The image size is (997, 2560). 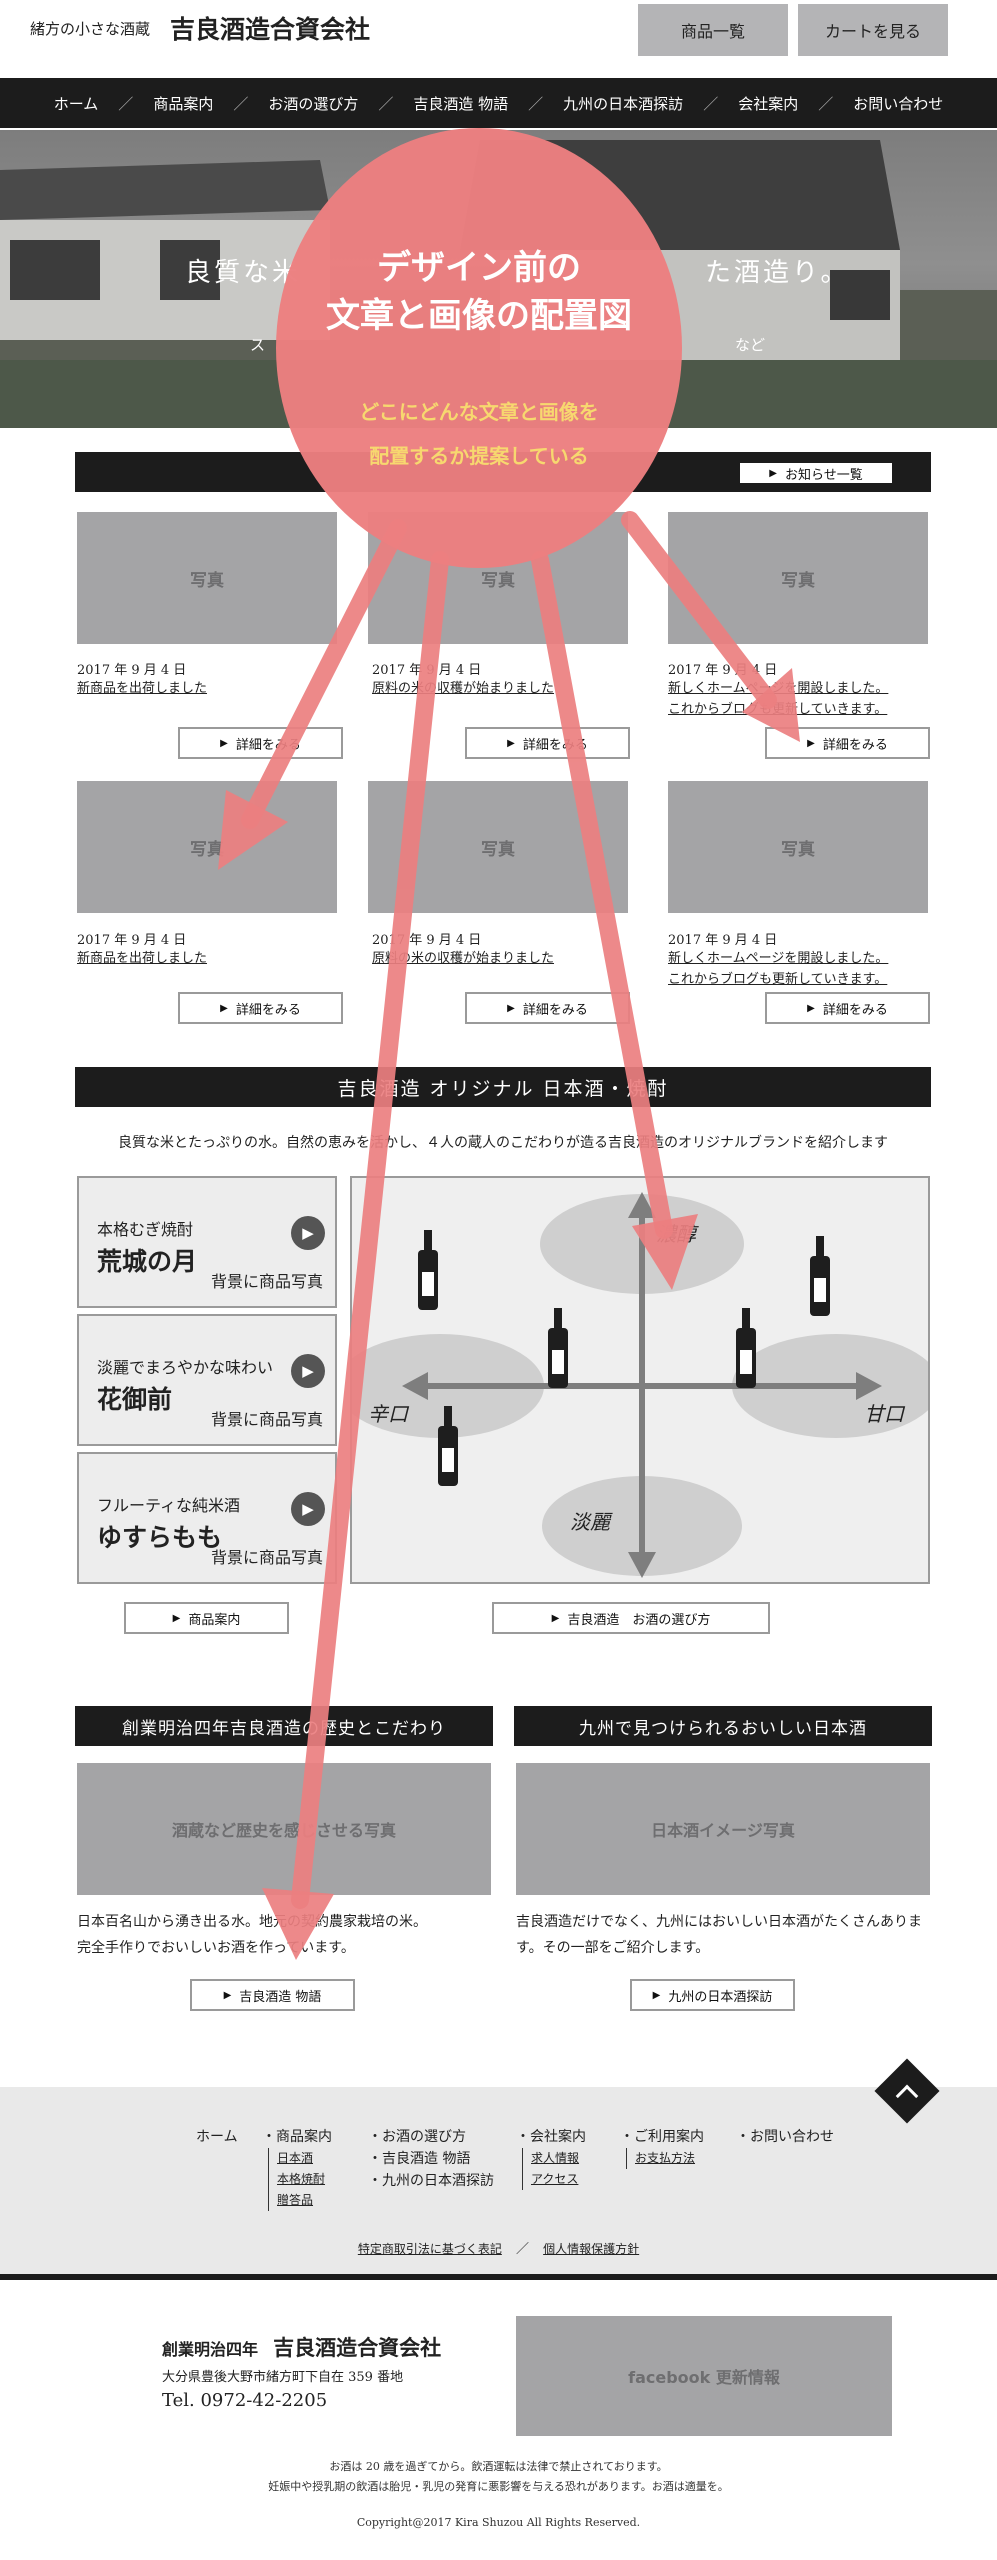 What do you see at coordinates (503, 1087) in the screenshot?
I see `original-section-title: 吉良酒造 オリジナル 日本酒・焼酎` at bounding box center [503, 1087].